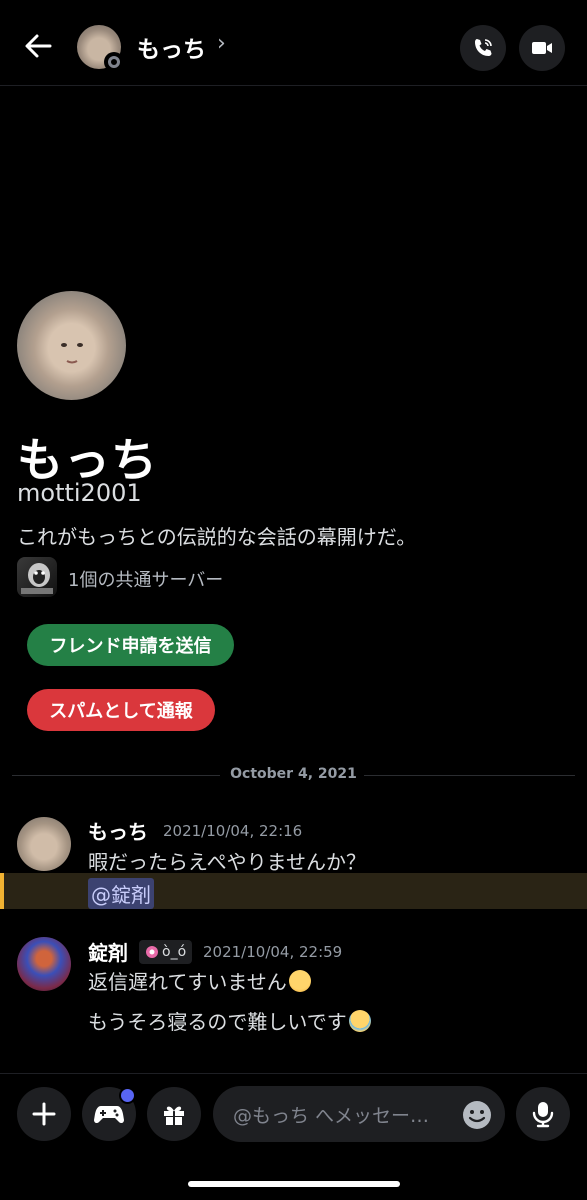 The width and height of the screenshot is (587, 1200). I want to click on emoji-icon, so click(477, 1115).